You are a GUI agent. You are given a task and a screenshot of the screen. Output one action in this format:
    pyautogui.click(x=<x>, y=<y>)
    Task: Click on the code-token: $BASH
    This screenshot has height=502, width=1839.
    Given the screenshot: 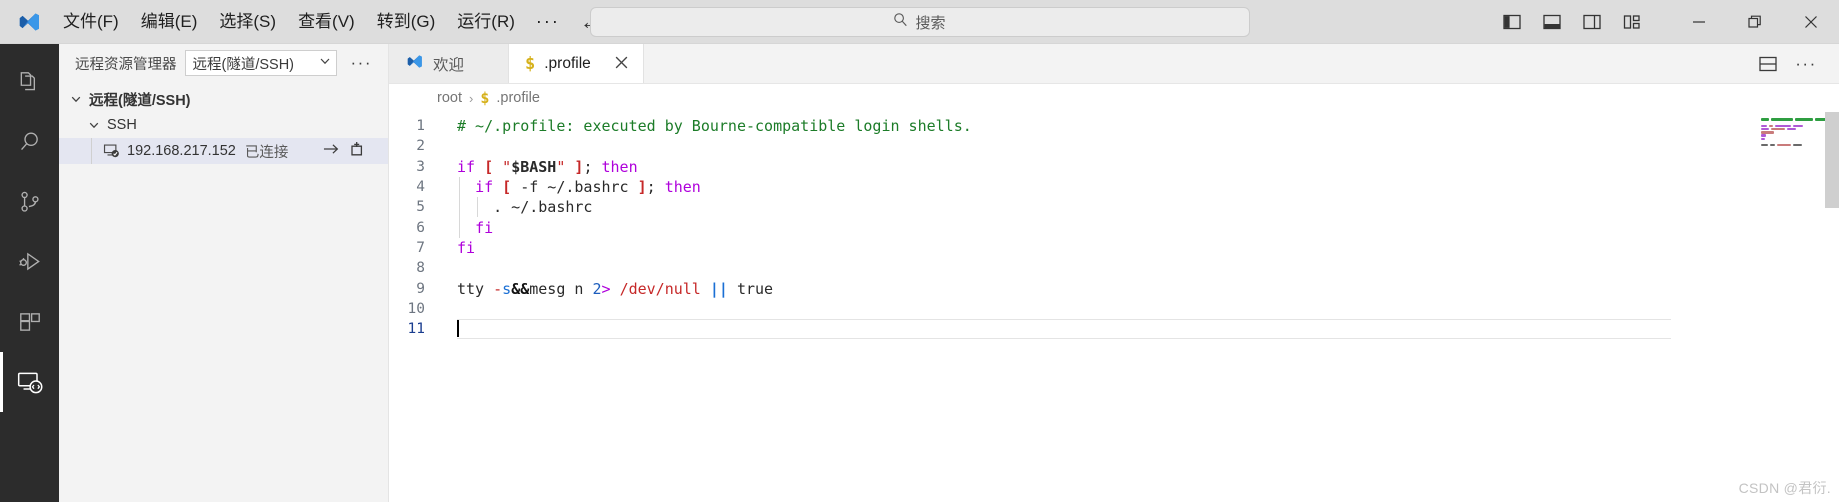 What is the action you would take?
    pyautogui.click(x=534, y=166)
    